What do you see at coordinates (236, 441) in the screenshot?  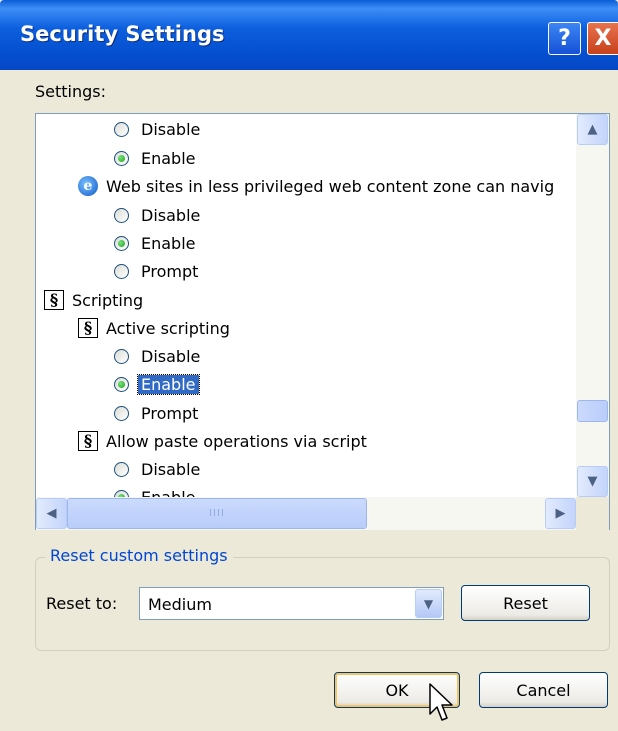 I see `setting-label: Allow paste operations via script` at bounding box center [236, 441].